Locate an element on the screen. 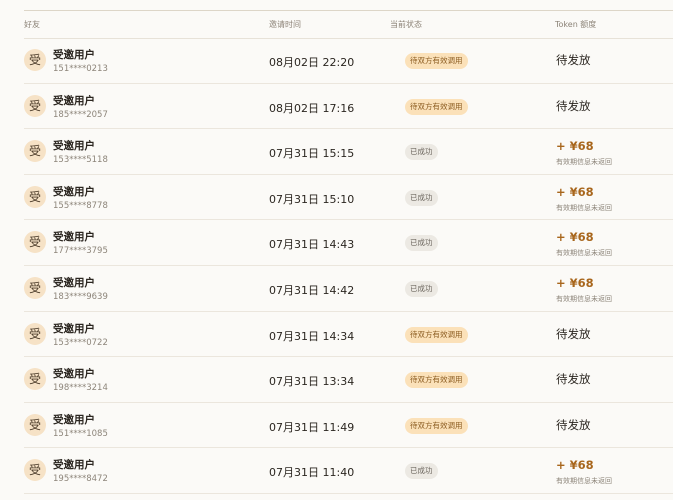  invite-time: 08月02日 22:20 is located at coordinates (312, 62).